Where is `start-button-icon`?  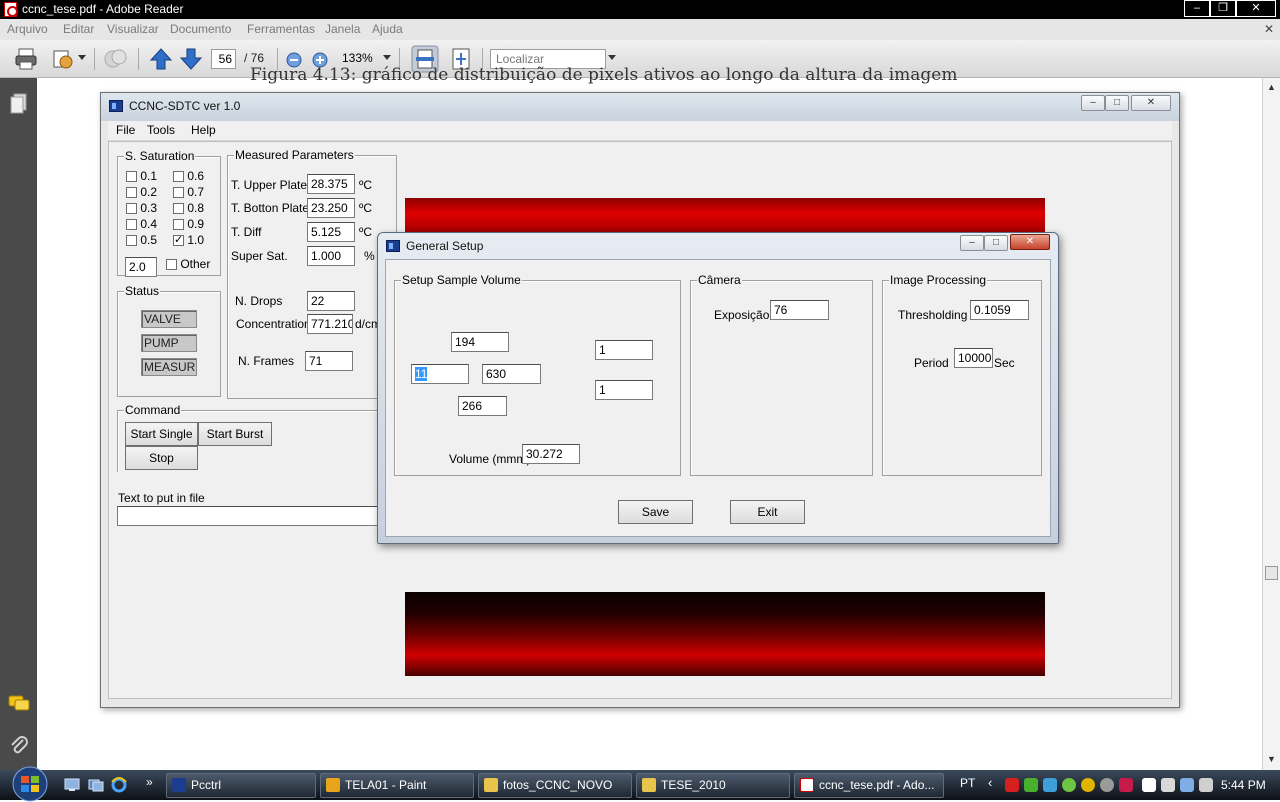 start-button-icon is located at coordinates (30, 784).